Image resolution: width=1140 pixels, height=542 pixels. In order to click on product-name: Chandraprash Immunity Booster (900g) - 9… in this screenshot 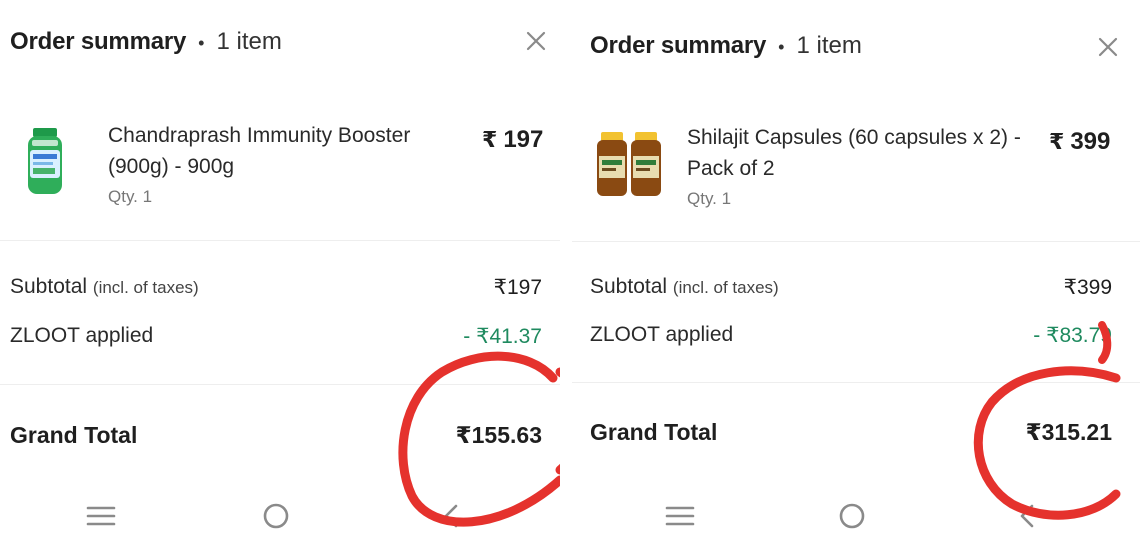, I will do `click(283, 151)`.